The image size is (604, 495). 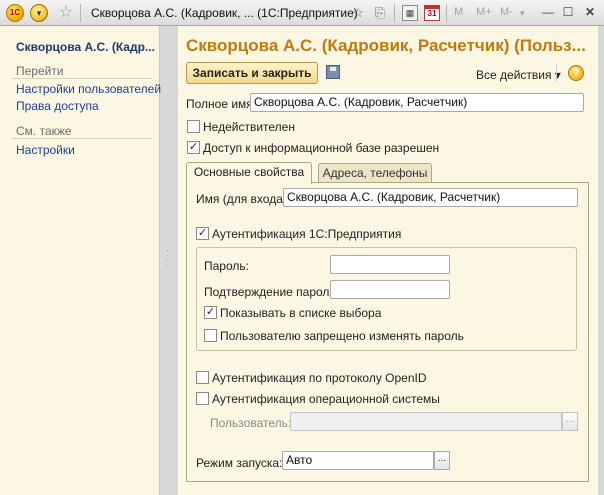 What do you see at coordinates (301, 313) in the screenshot?
I see `show-in-list-label: Показывать в списке выбора` at bounding box center [301, 313].